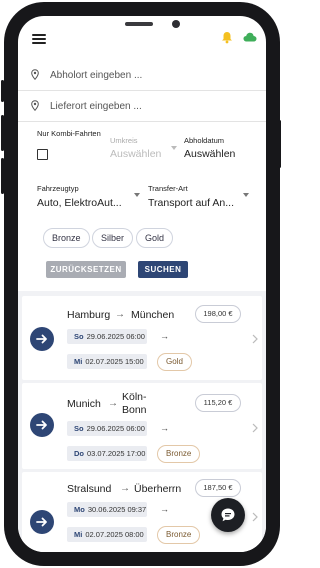 This screenshot has width=320, height=568. Describe the element at coordinates (84, 404) in the screenshot. I see `route-from: Munich` at that location.